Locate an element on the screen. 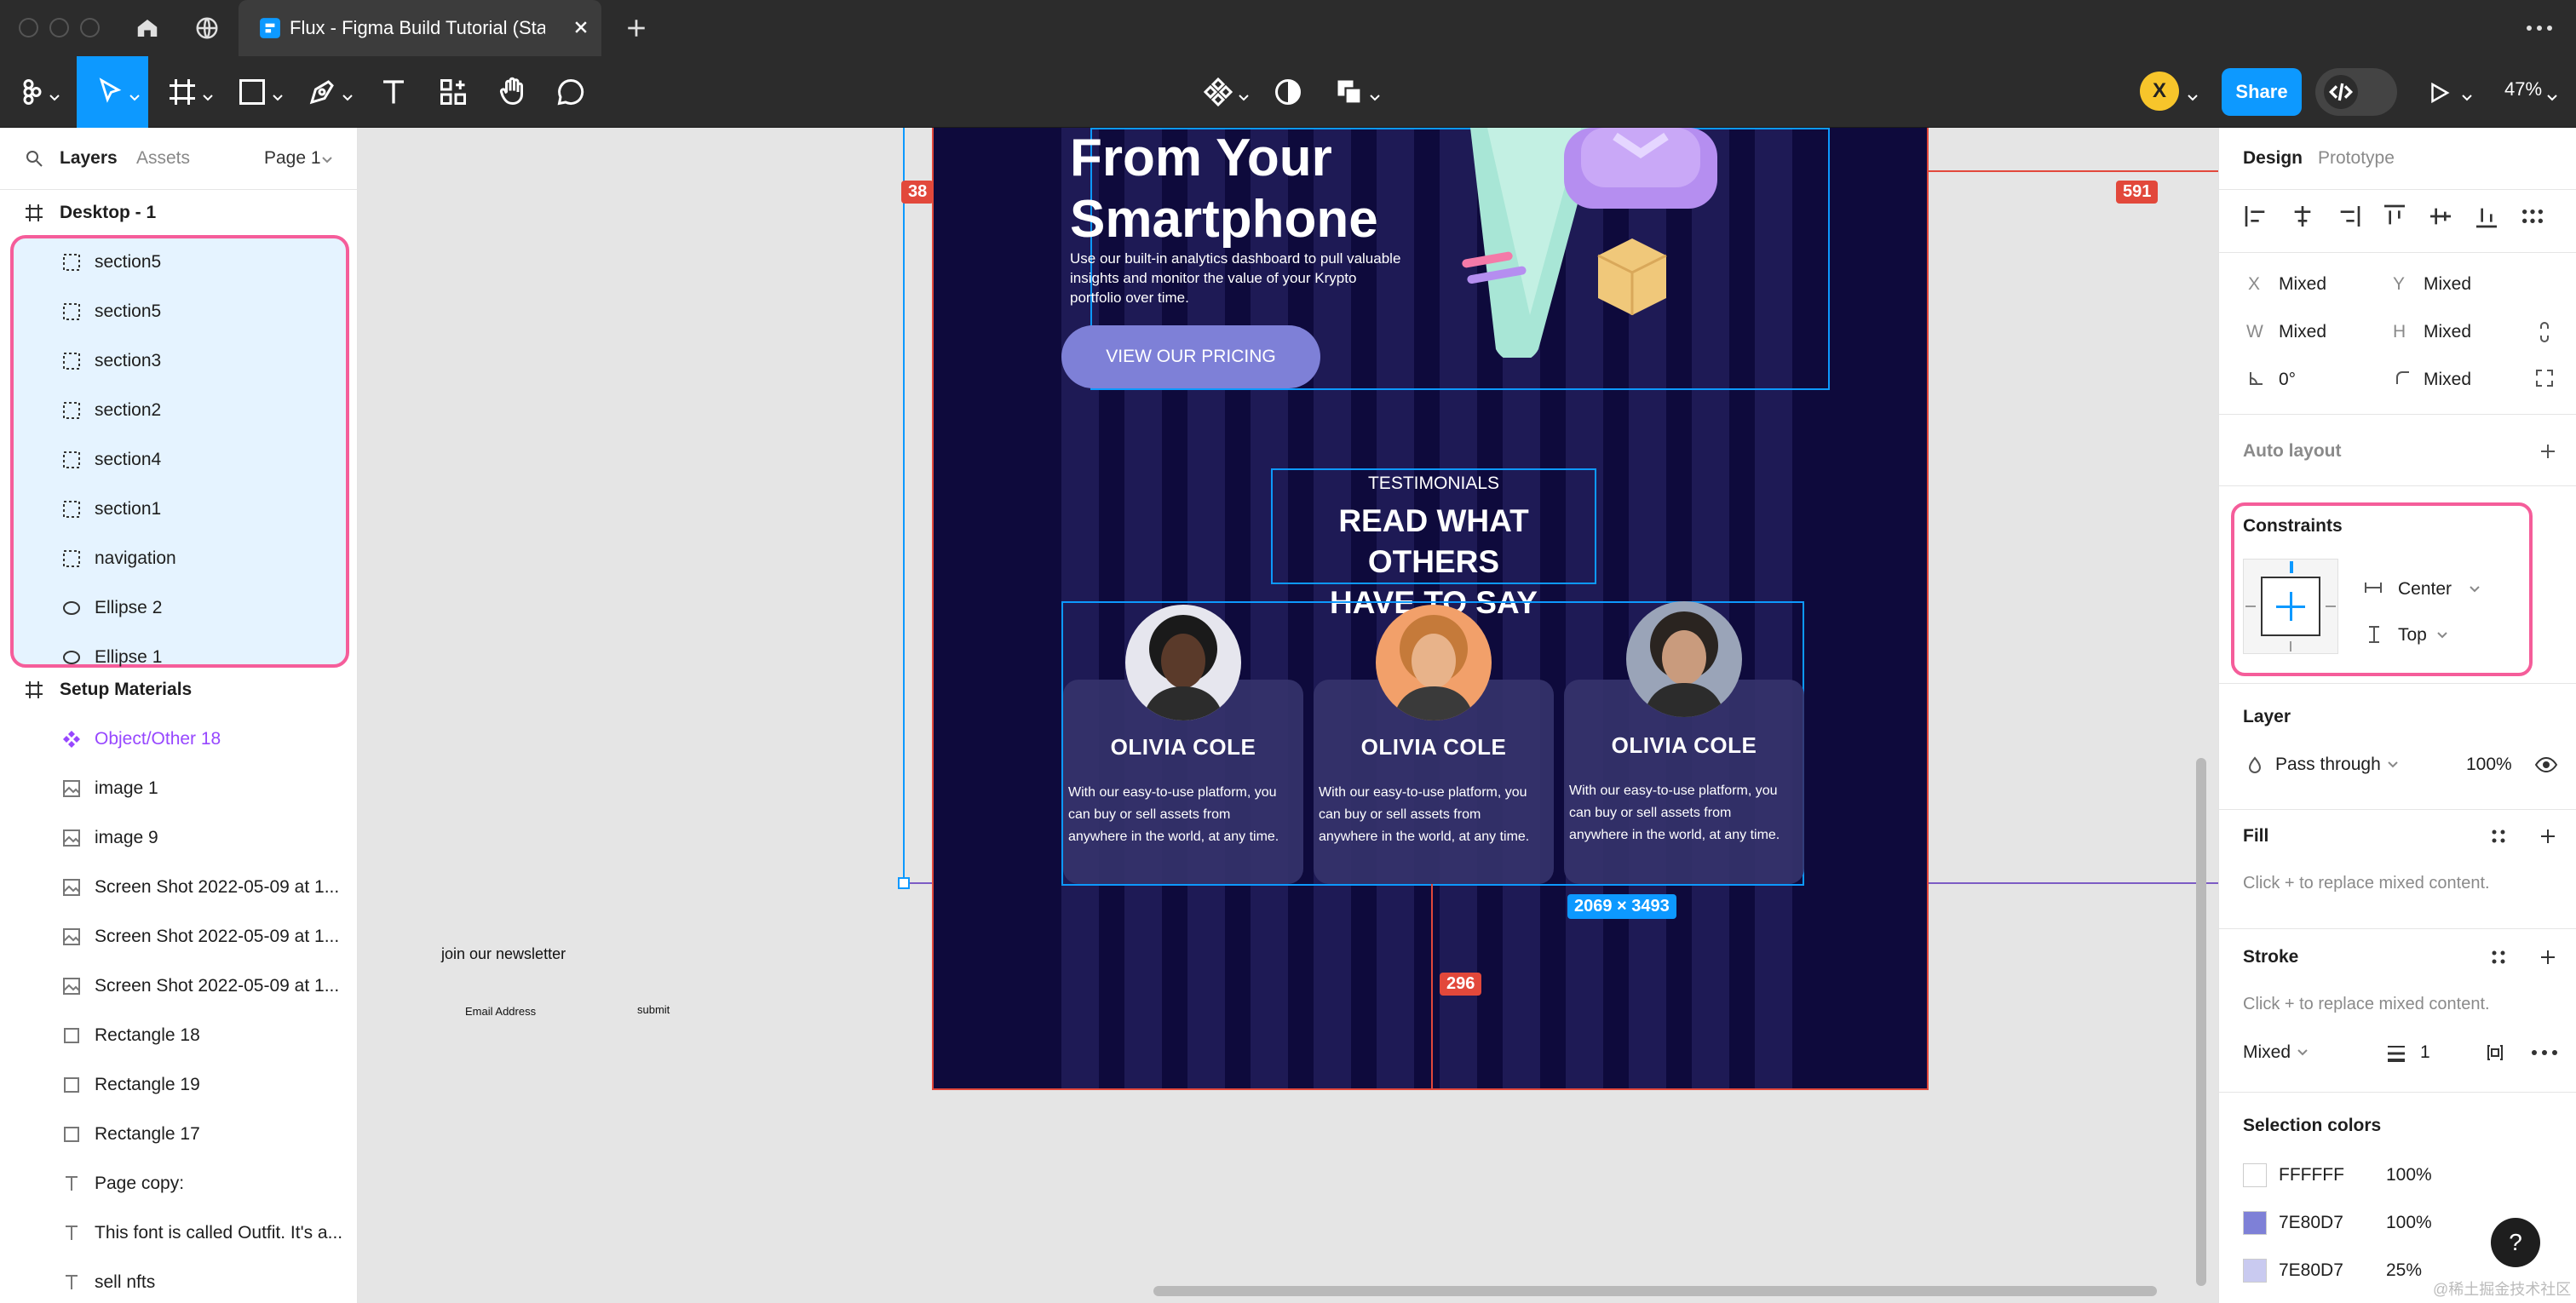 The image size is (2576, 1303). dev-mode-toggle is located at coordinates (2356, 92).